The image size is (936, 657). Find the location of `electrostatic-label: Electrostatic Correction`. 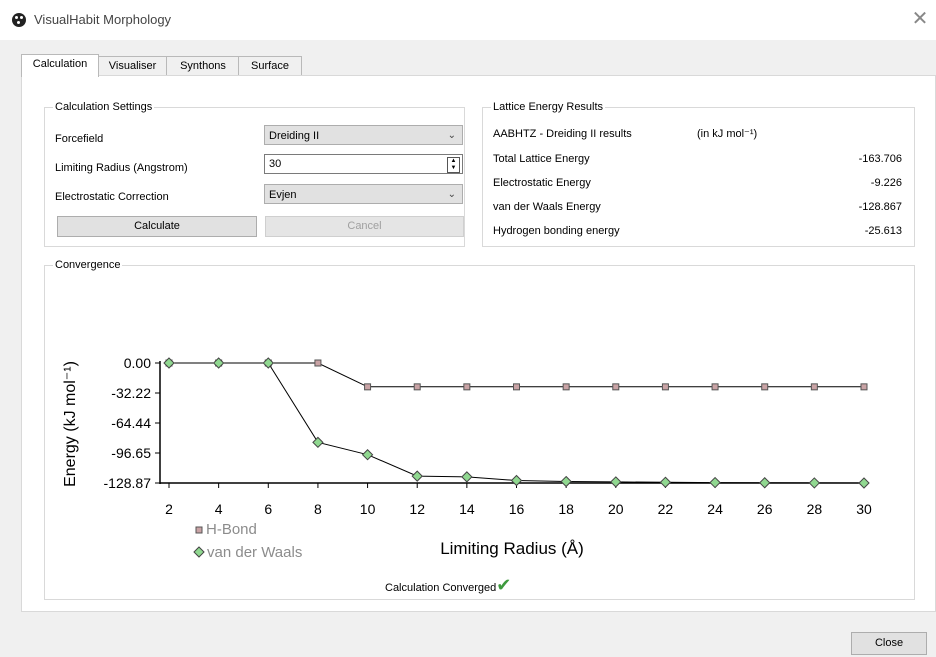

electrostatic-label: Electrostatic Correction is located at coordinates (112, 197).